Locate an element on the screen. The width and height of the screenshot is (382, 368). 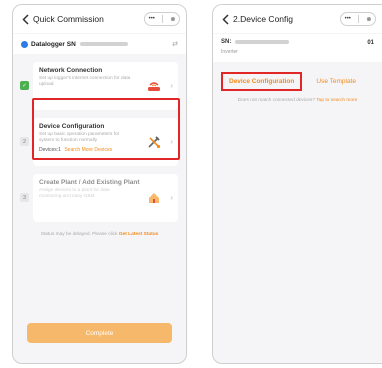
sn-label: SN: is located at coordinates (226, 42).